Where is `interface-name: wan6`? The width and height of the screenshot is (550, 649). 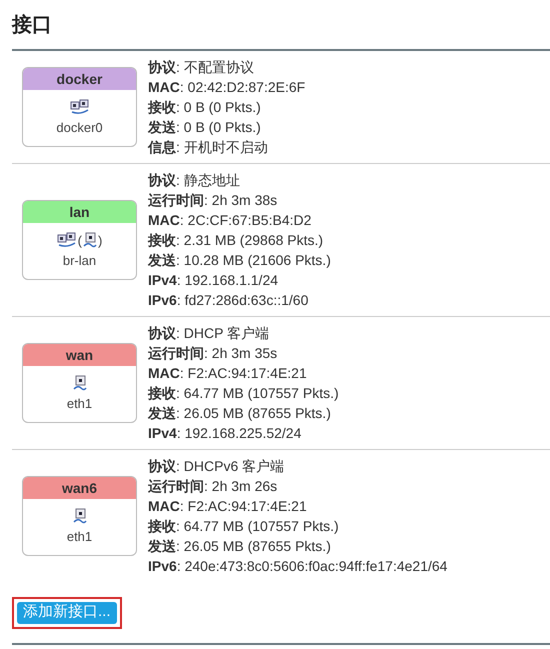
interface-name: wan6 is located at coordinates (79, 488).